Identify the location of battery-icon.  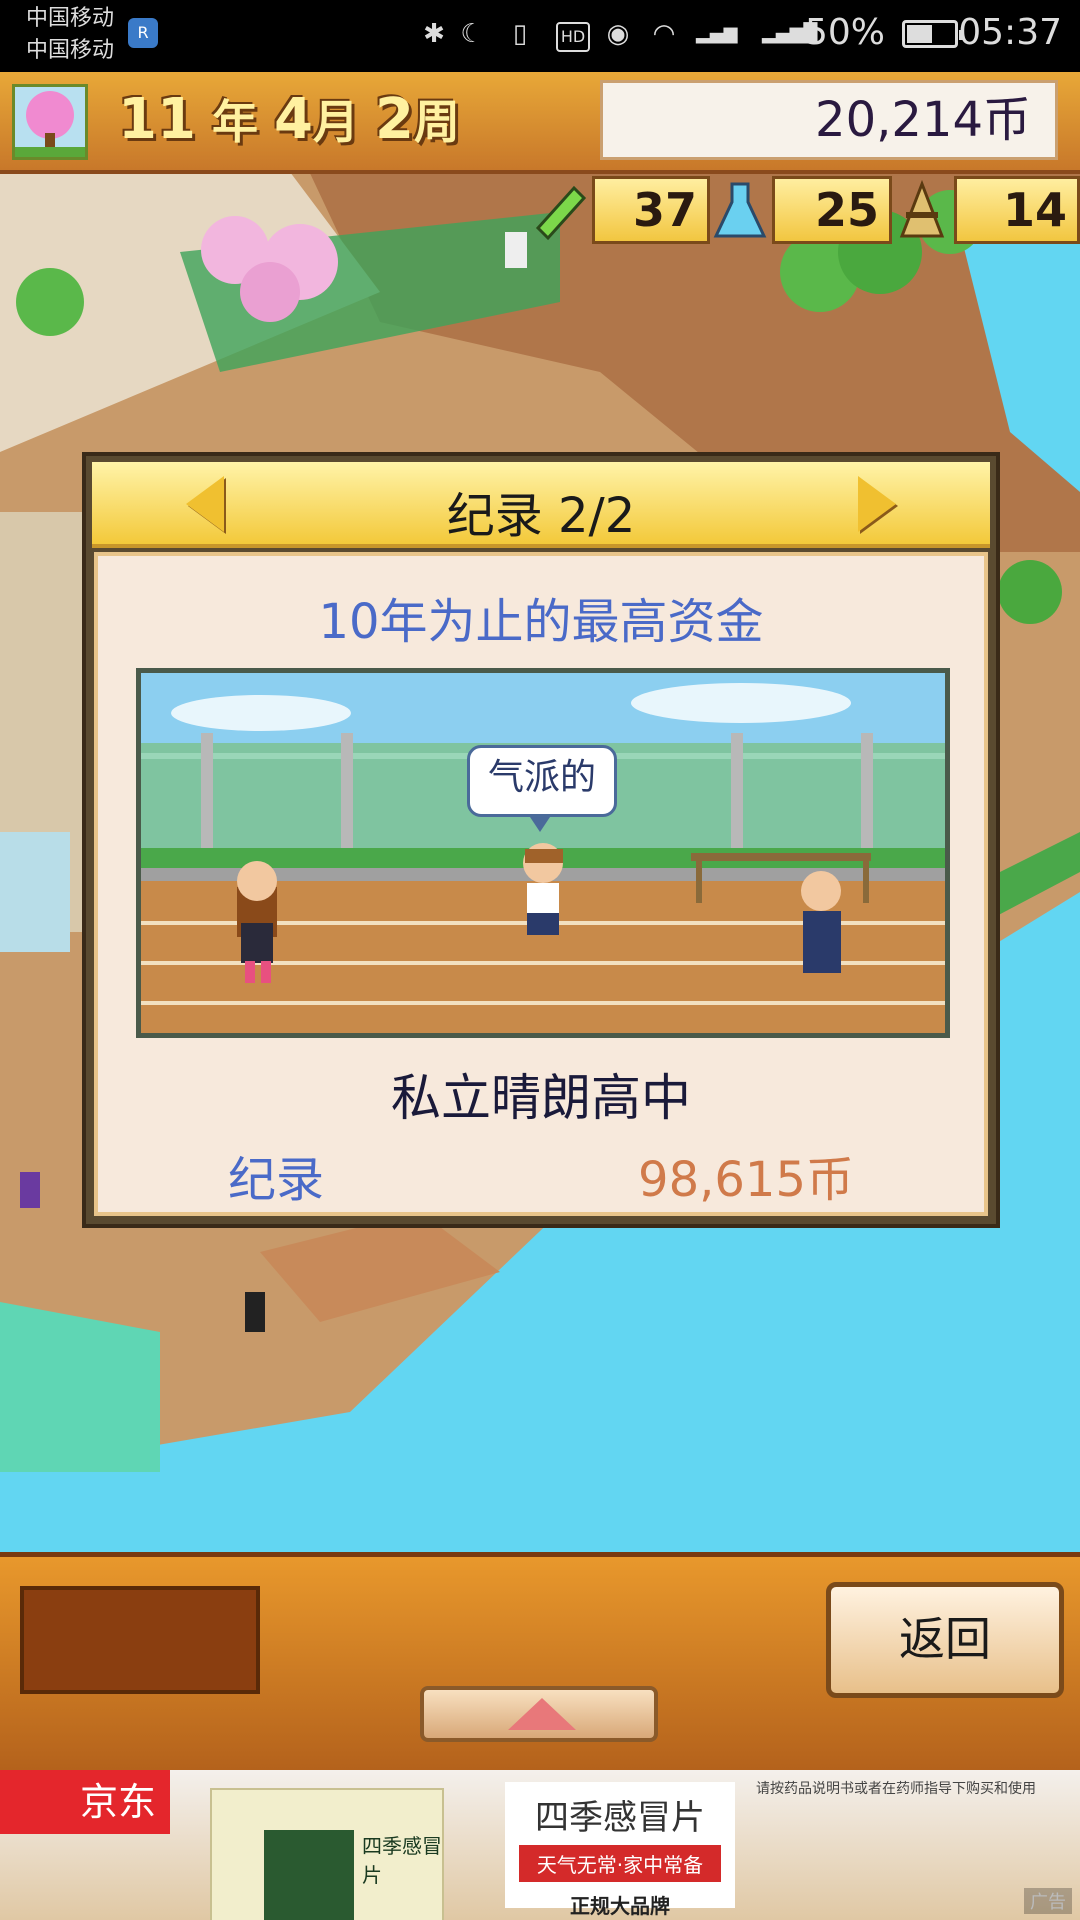
(932, 34).